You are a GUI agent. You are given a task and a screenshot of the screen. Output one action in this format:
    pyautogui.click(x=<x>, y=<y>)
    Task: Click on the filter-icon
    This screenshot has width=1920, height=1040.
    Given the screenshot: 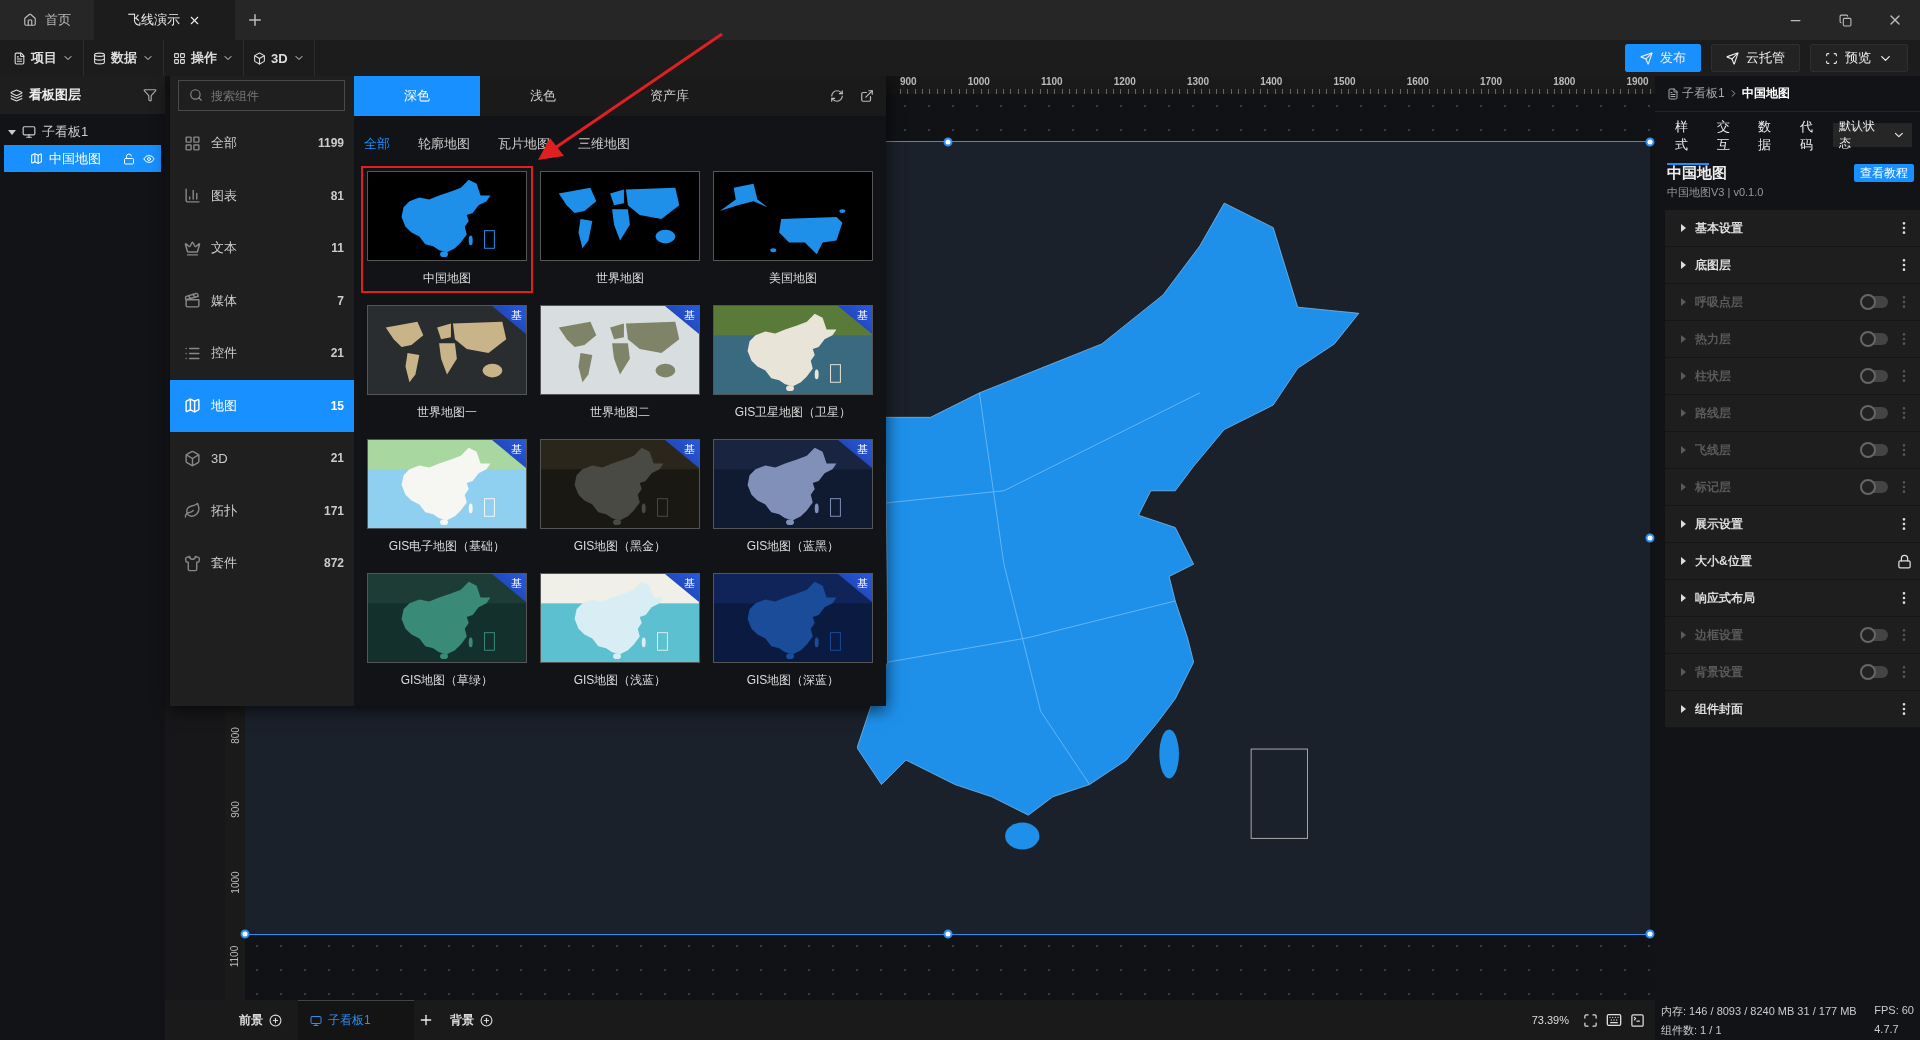 What is the action you would take?
    pyautogui.click(x=150, y=95)
    